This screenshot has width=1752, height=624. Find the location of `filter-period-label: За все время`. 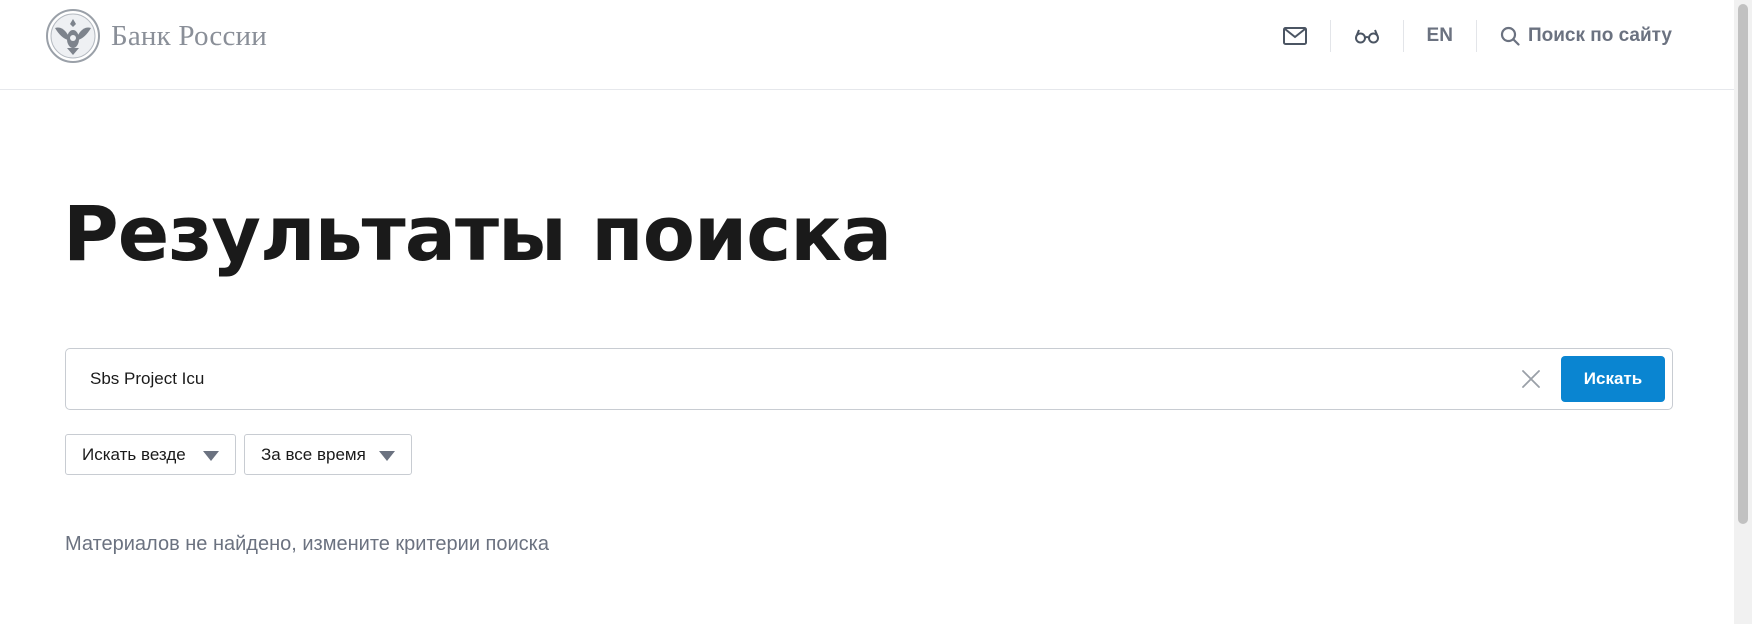

filter-period-label: За все время is located at coordinates (313, 454).